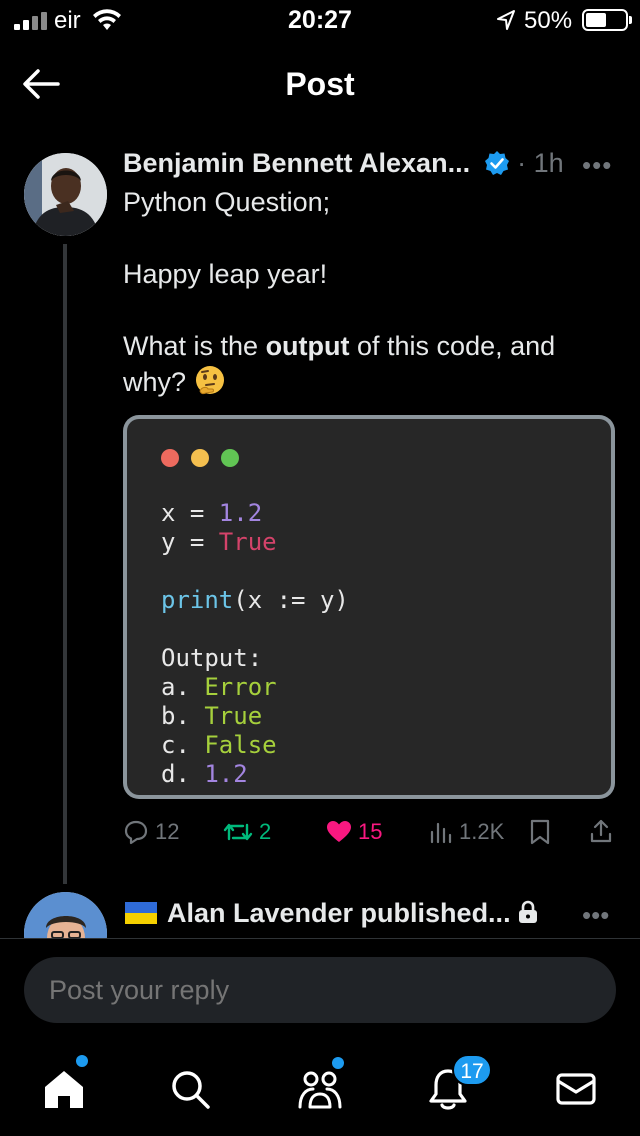  I want to click on option-label: b., so click(183, 716).